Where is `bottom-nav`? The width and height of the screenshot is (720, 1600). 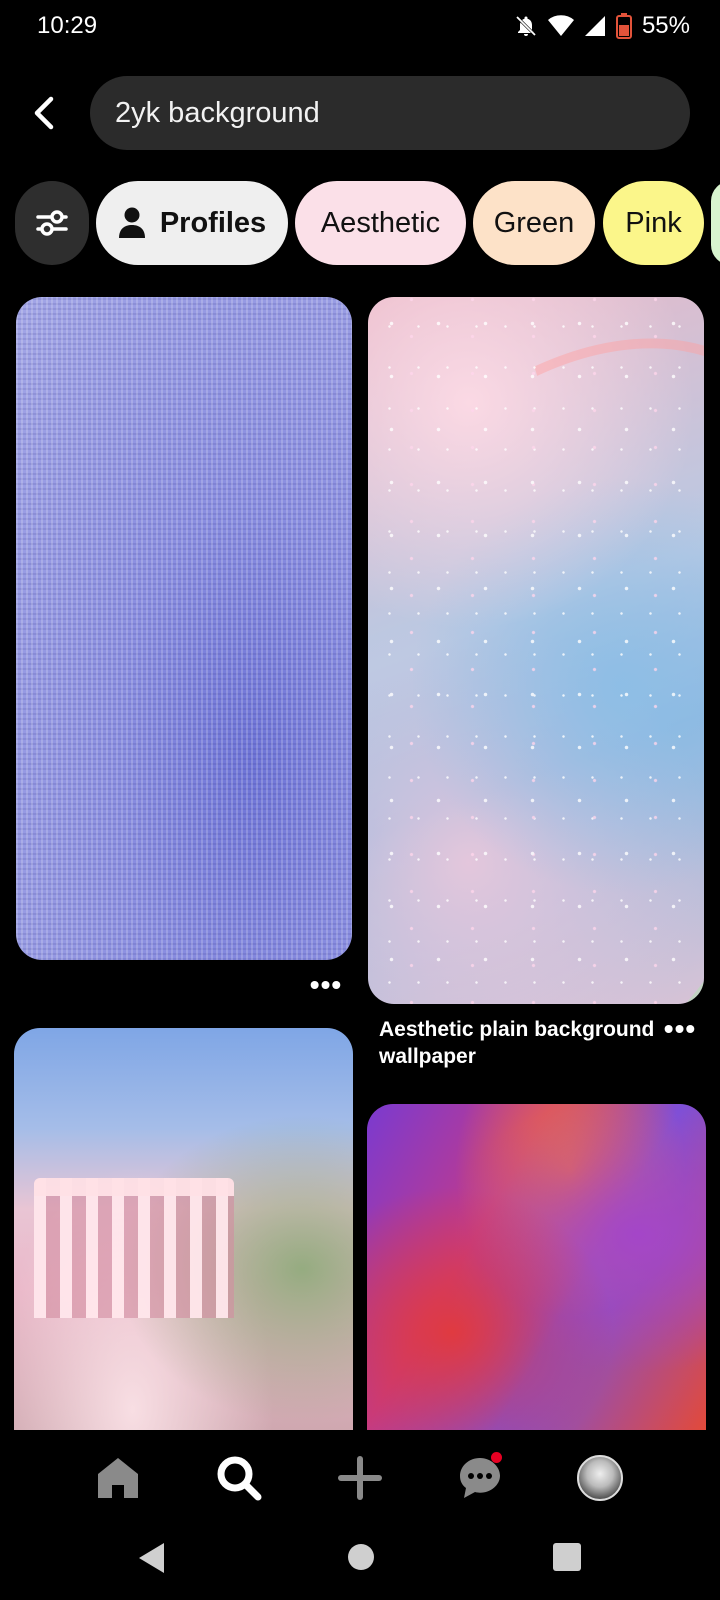
bottom-nav is located at coordinates (360, 1475).